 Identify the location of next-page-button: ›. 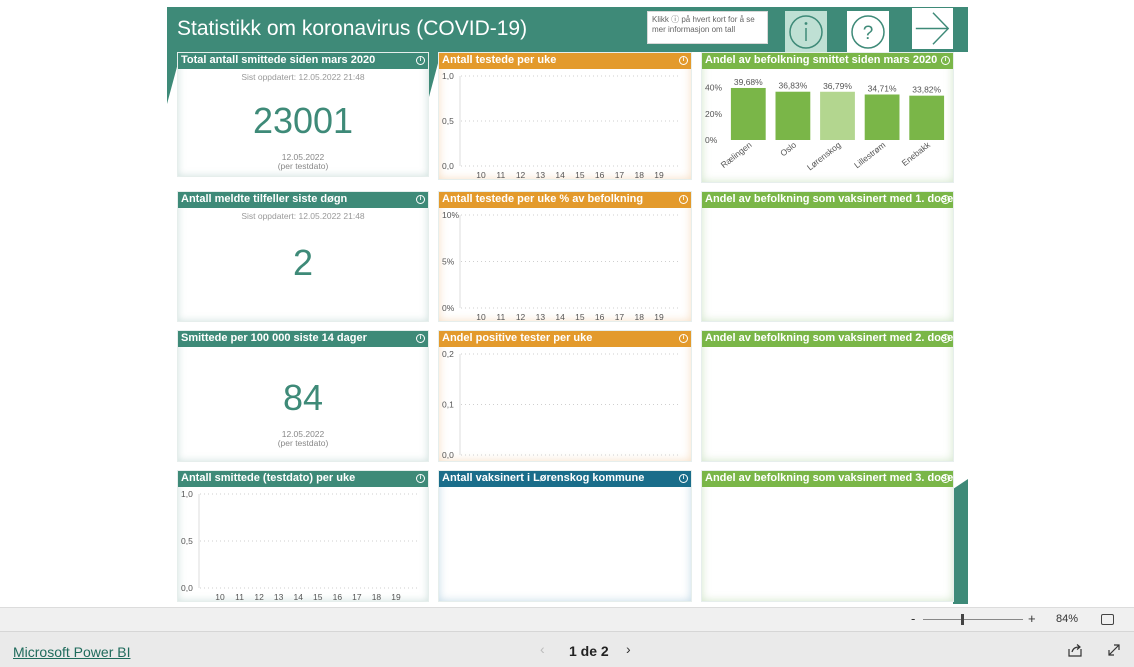
(628, 649).